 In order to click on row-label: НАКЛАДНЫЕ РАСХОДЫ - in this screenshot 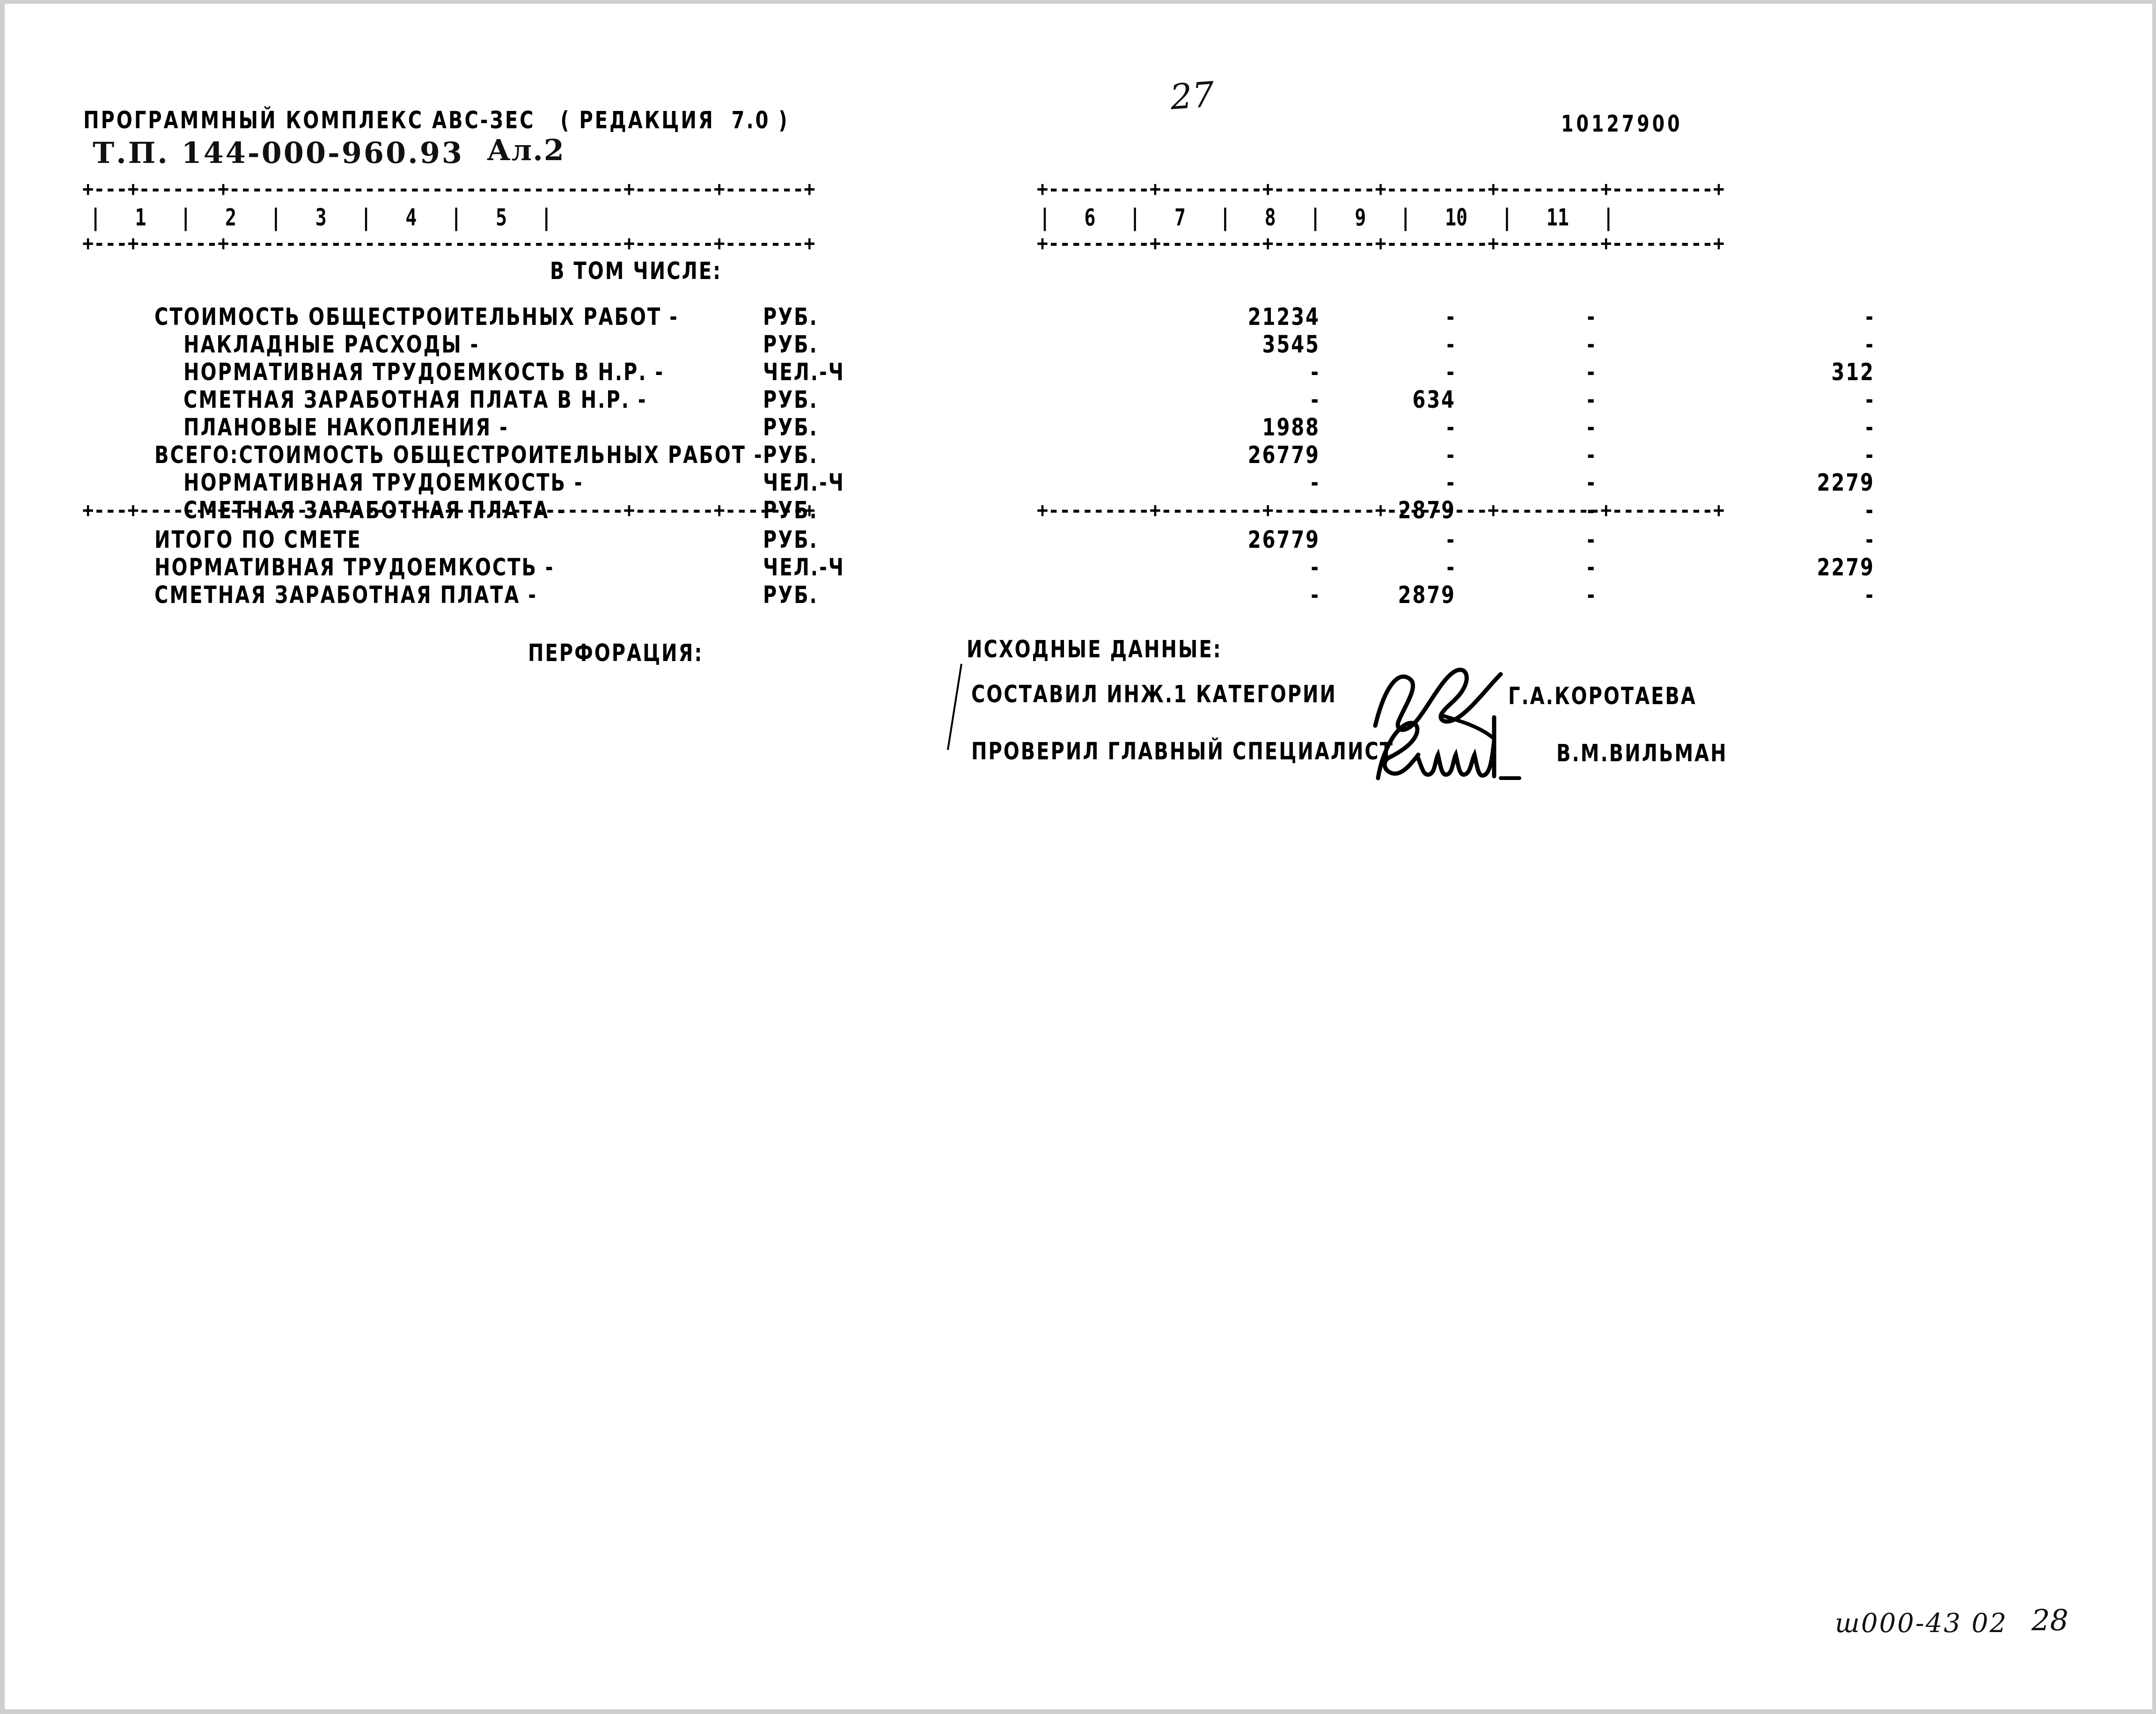, I will do `click(331, 345)`.